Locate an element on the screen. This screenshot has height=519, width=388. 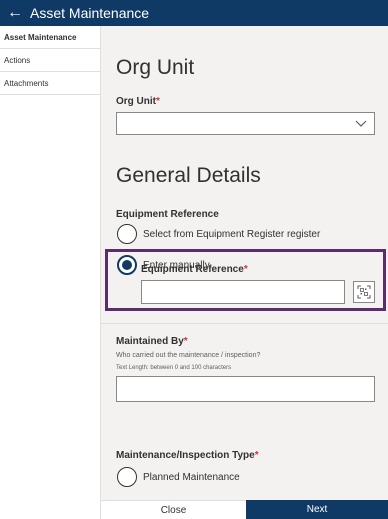
radio-option-planned-maintenance: Planned Maintenance is located at coordinates (178, 477).